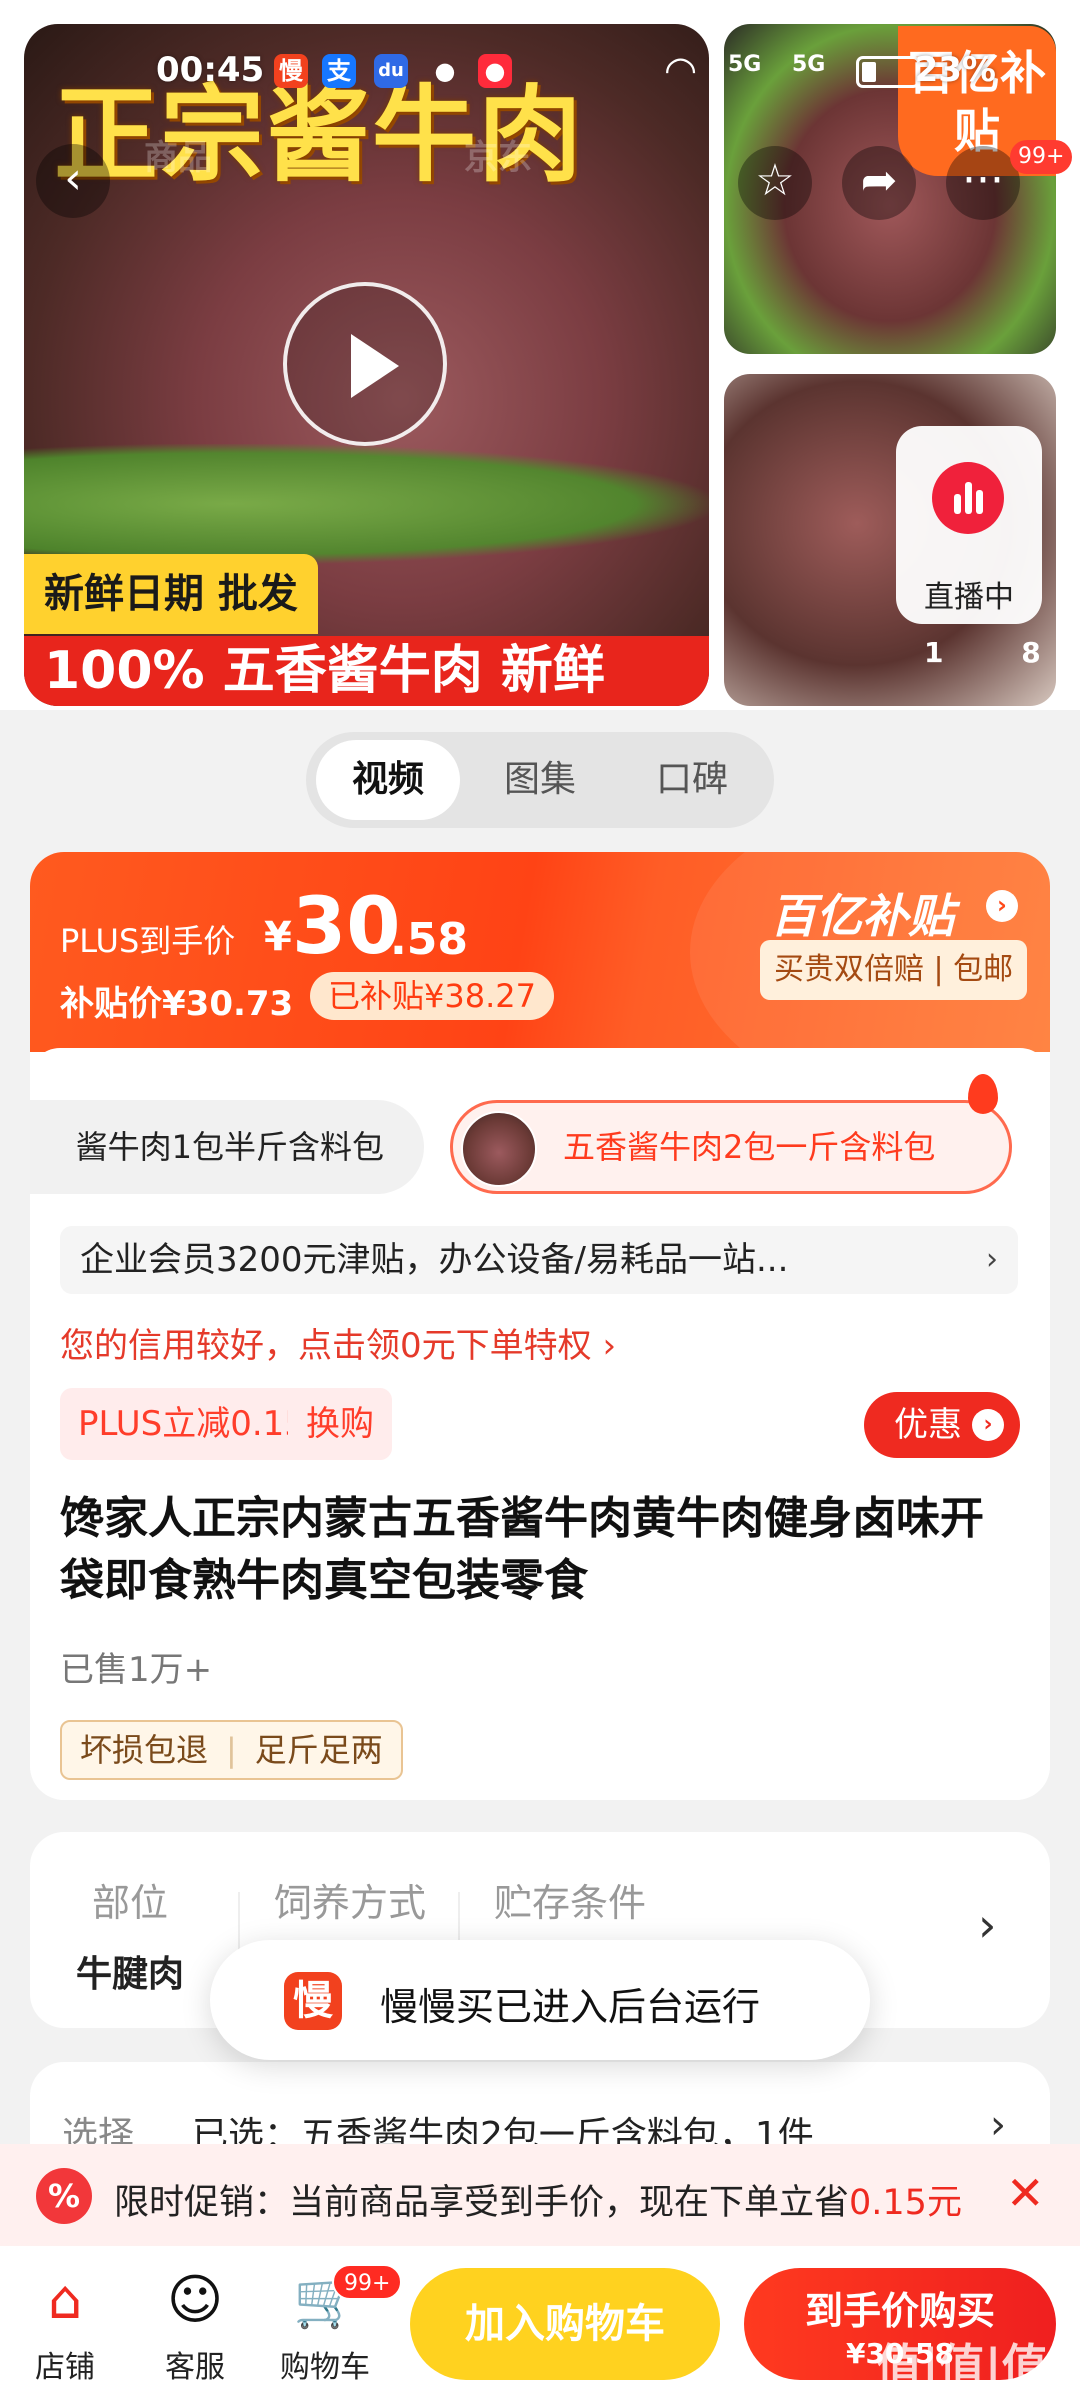  I want to click on store-button: ⌂ 店铺, so click(65, 2328).